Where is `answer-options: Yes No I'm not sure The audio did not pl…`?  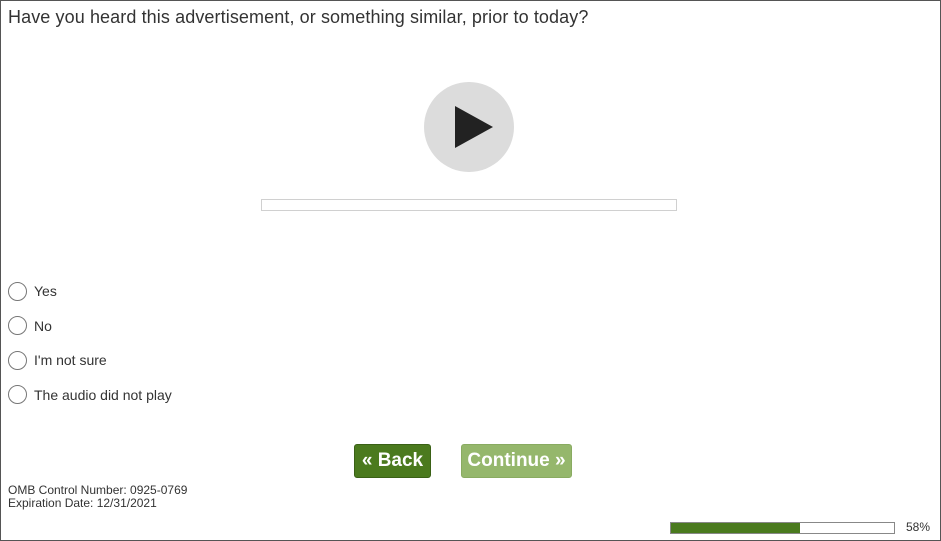
answer-options: Yes No I'm not sure The audio did not pl… is located at coordinates (90, 349).